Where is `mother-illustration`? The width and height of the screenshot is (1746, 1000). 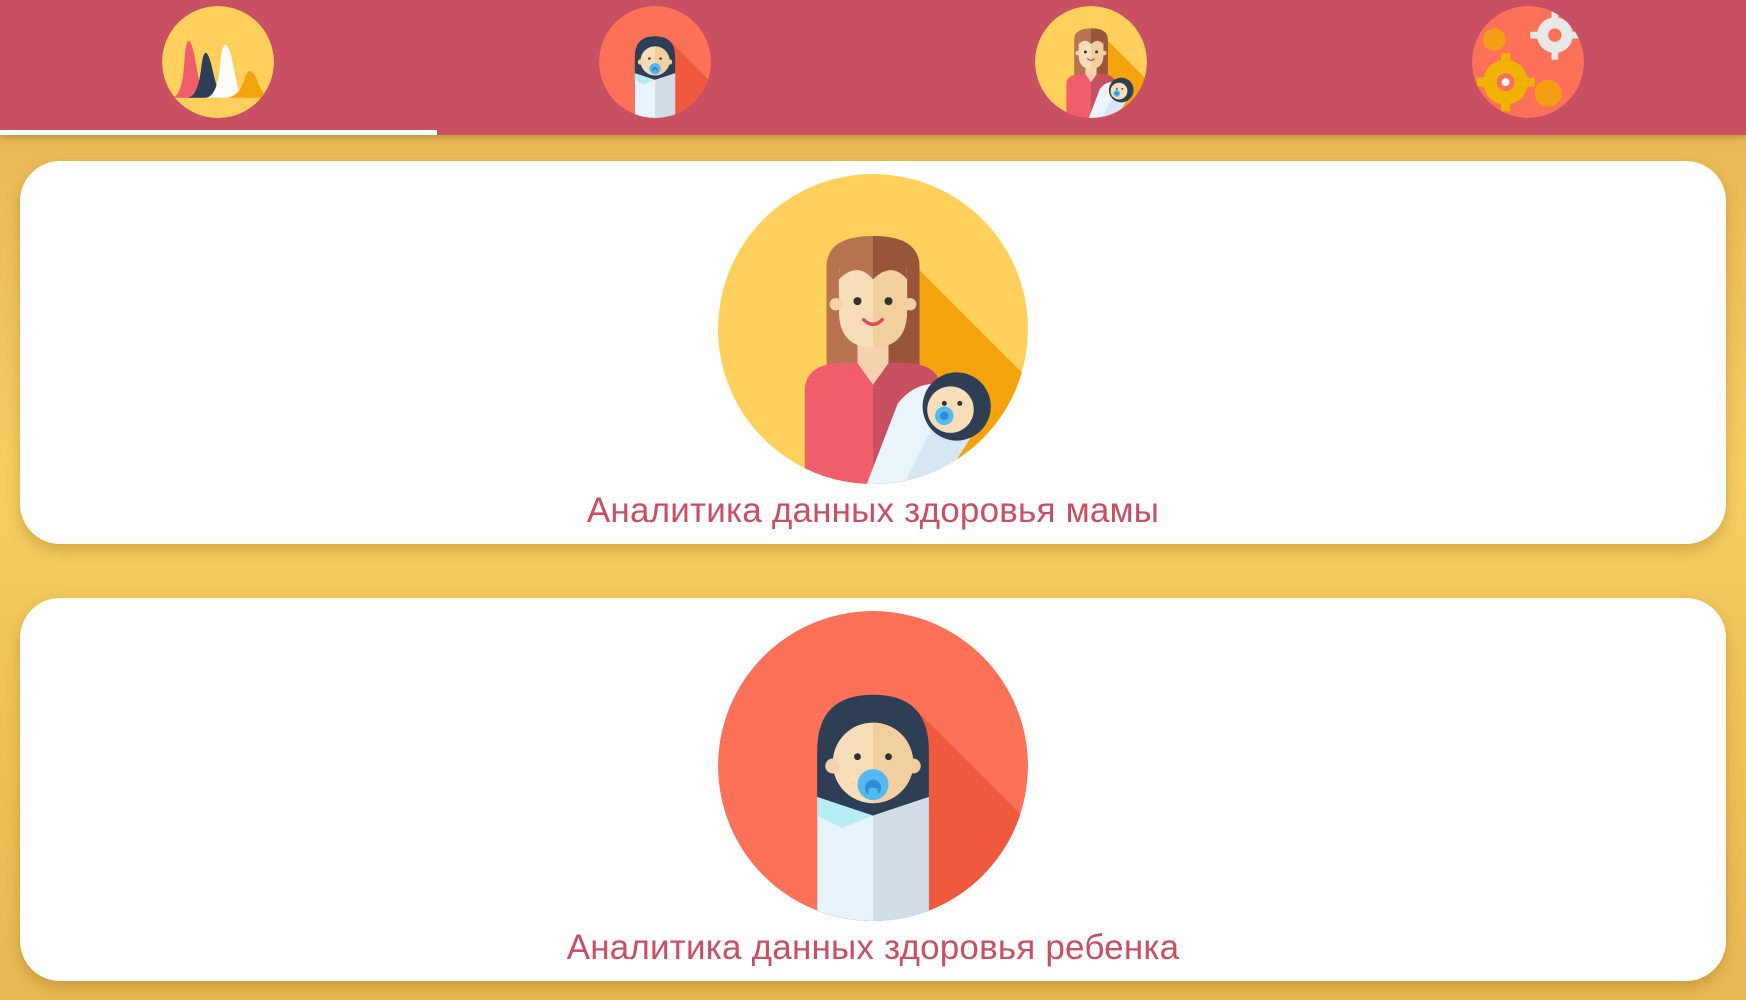 mother-illustration is located at coordinates (873, 329).